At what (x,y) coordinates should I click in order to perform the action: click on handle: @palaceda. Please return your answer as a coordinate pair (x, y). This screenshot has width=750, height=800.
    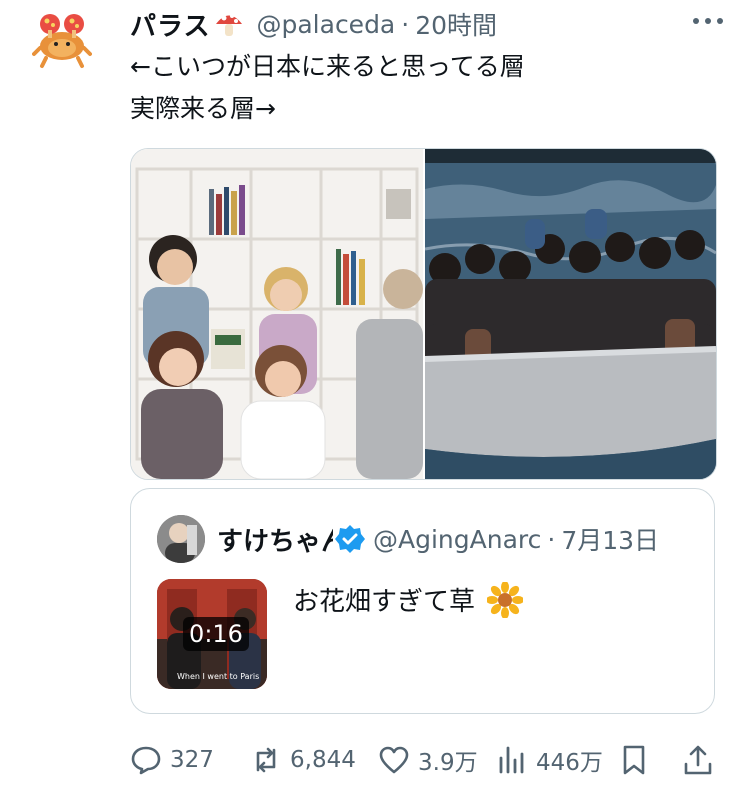
    Looking at the image, I should click on (325, 24).